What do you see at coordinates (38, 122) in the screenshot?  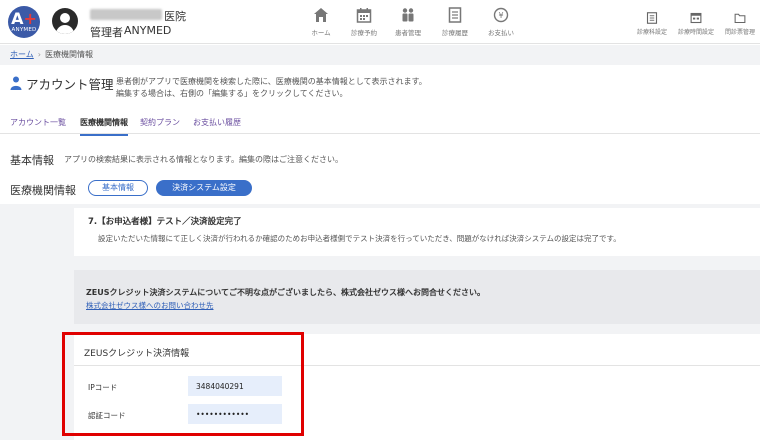 I see `tab-account-list: アカウント一覧` at bounding box center [38, 122].